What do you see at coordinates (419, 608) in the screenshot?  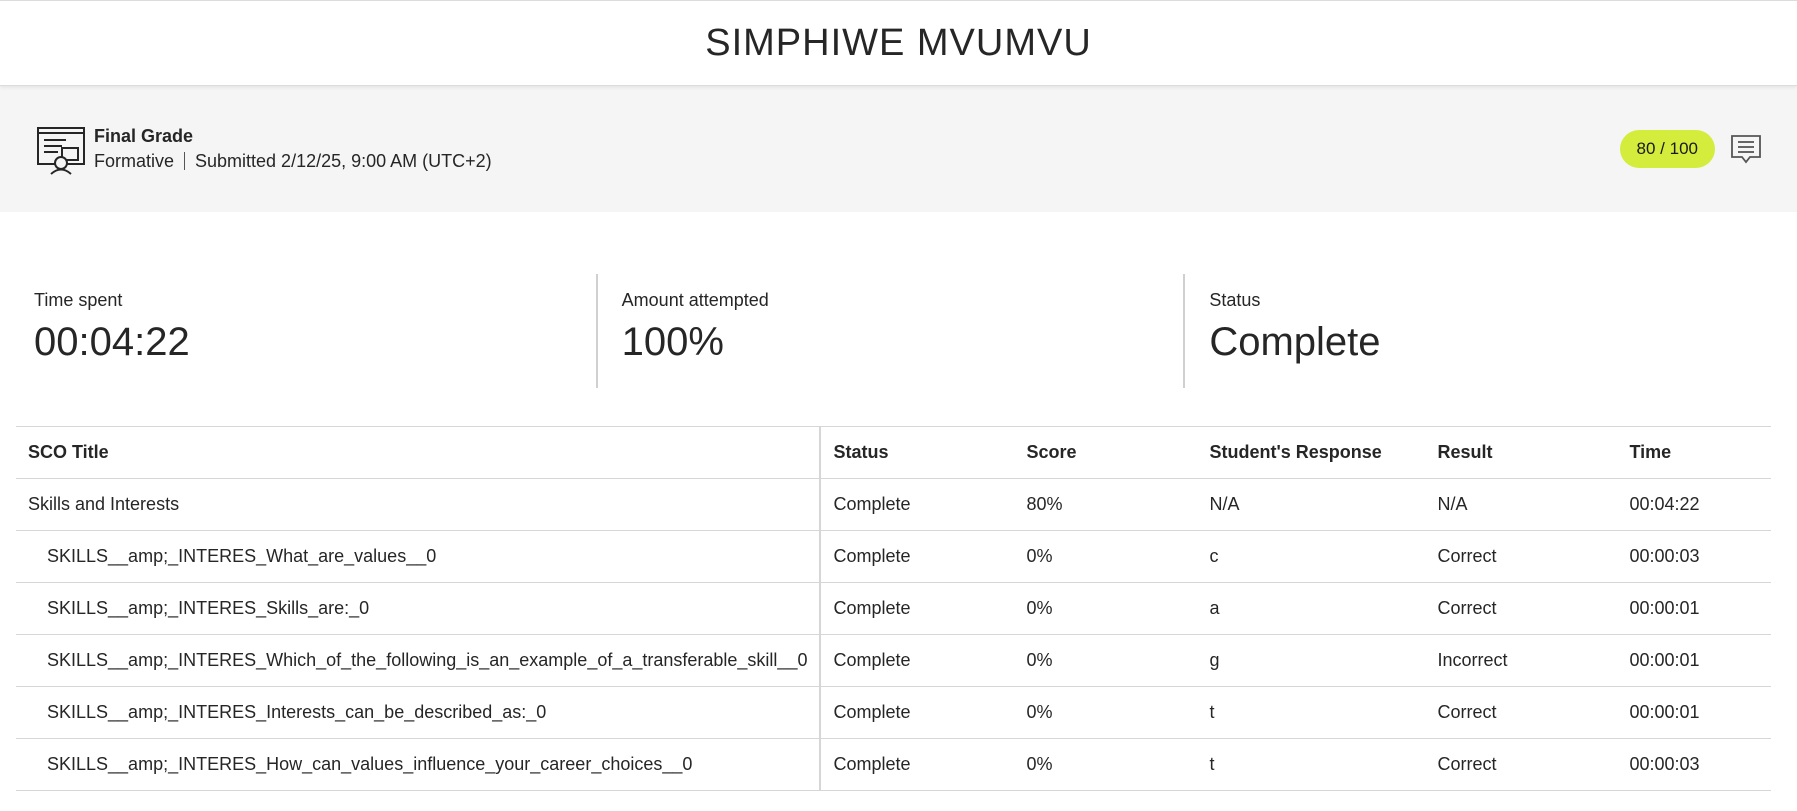 I see `cell-title: SKILLS__amp;_INTERES_Skills_are:_0` at bounding box center [419, 608].